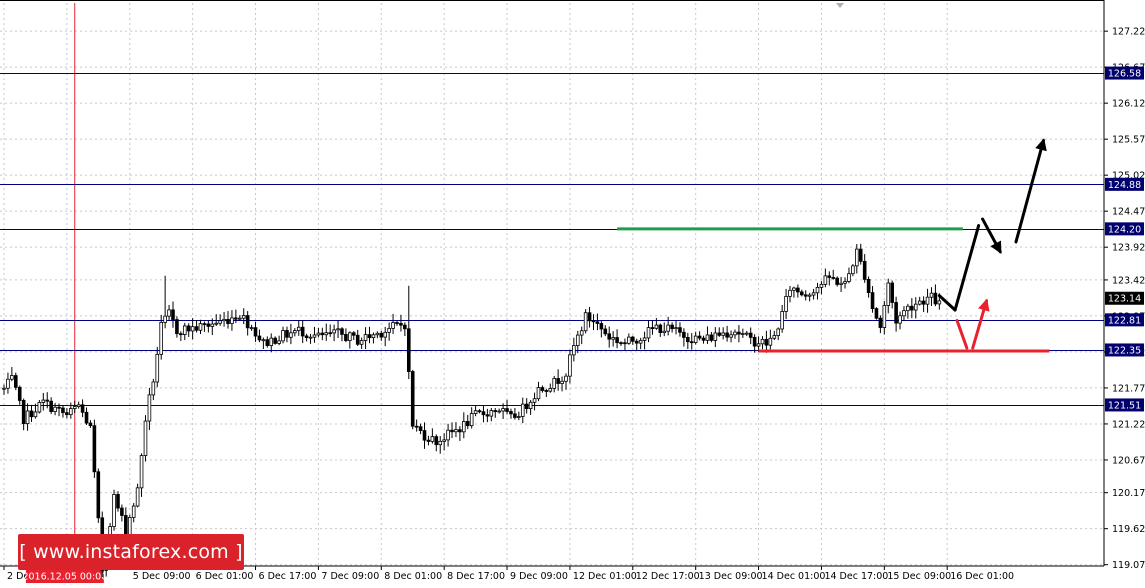 The image size is (1145, 588). What do you see at coordinates (1128, 388) in the screenshot?
I see `y-tick-label: 121.77` at bounding box center [1128, 388].